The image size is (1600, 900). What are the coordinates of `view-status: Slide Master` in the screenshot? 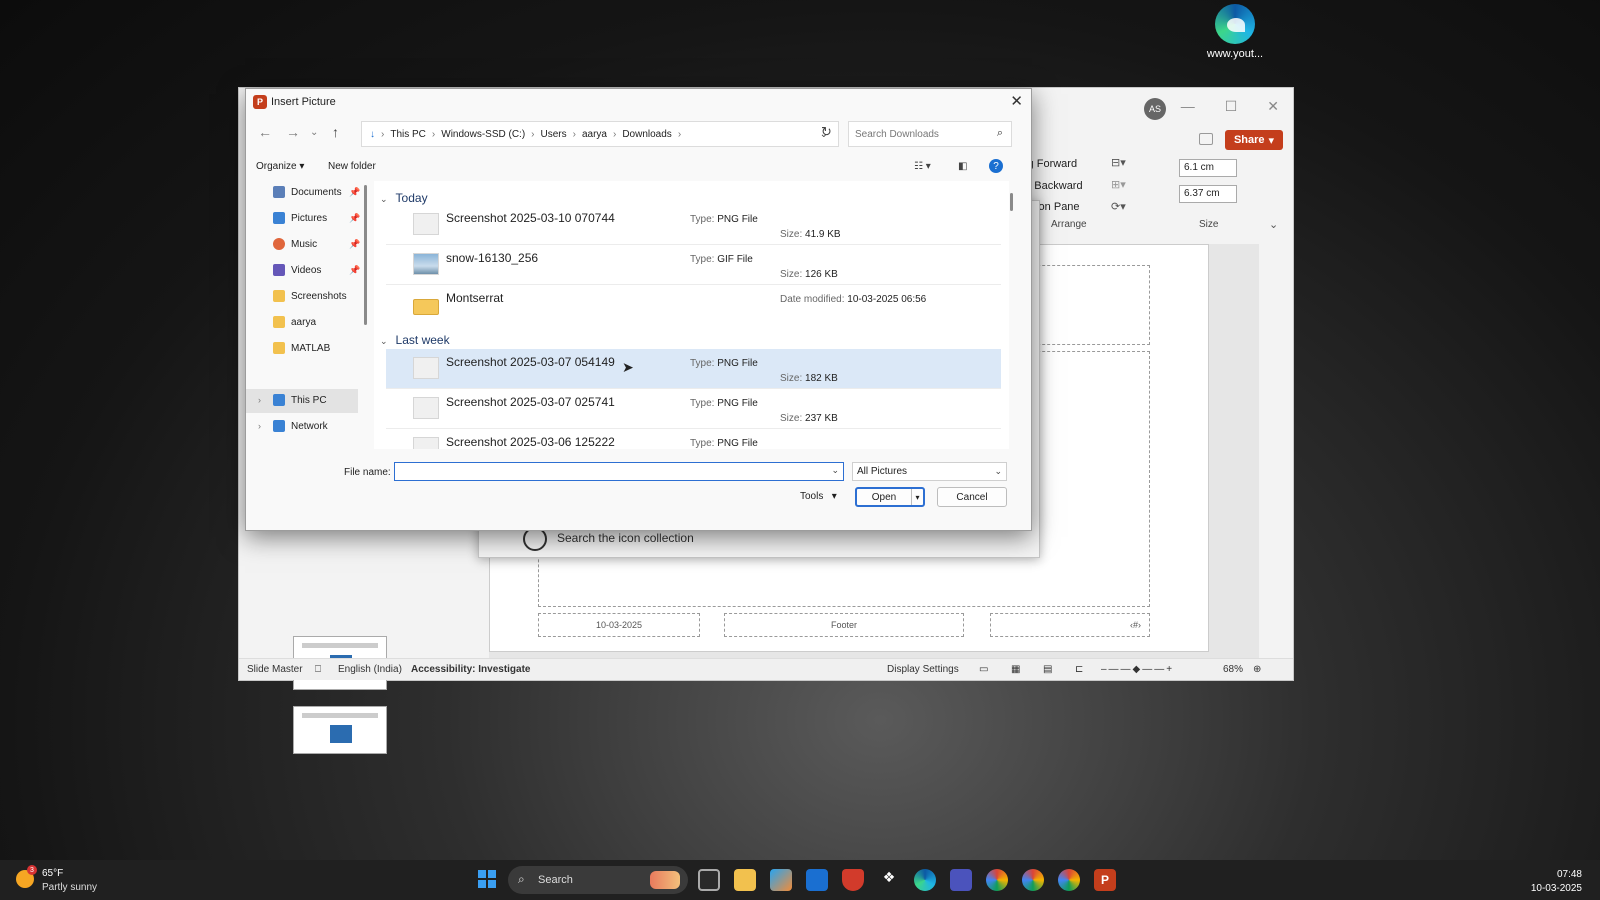 It's located at (275, 669).